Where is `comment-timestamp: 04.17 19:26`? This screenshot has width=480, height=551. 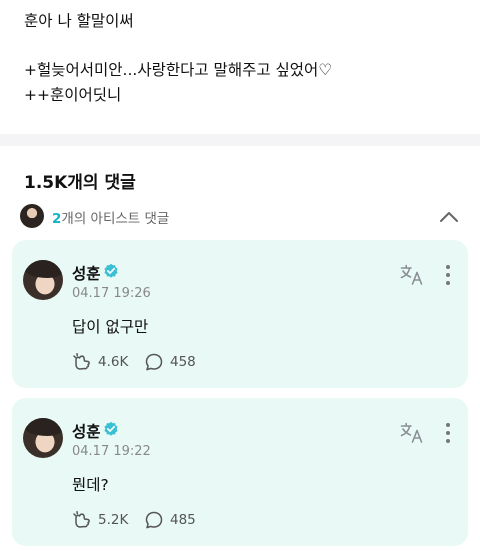 comment-timestamp: 04.17 19:26 is located at coordinates (111, 293).